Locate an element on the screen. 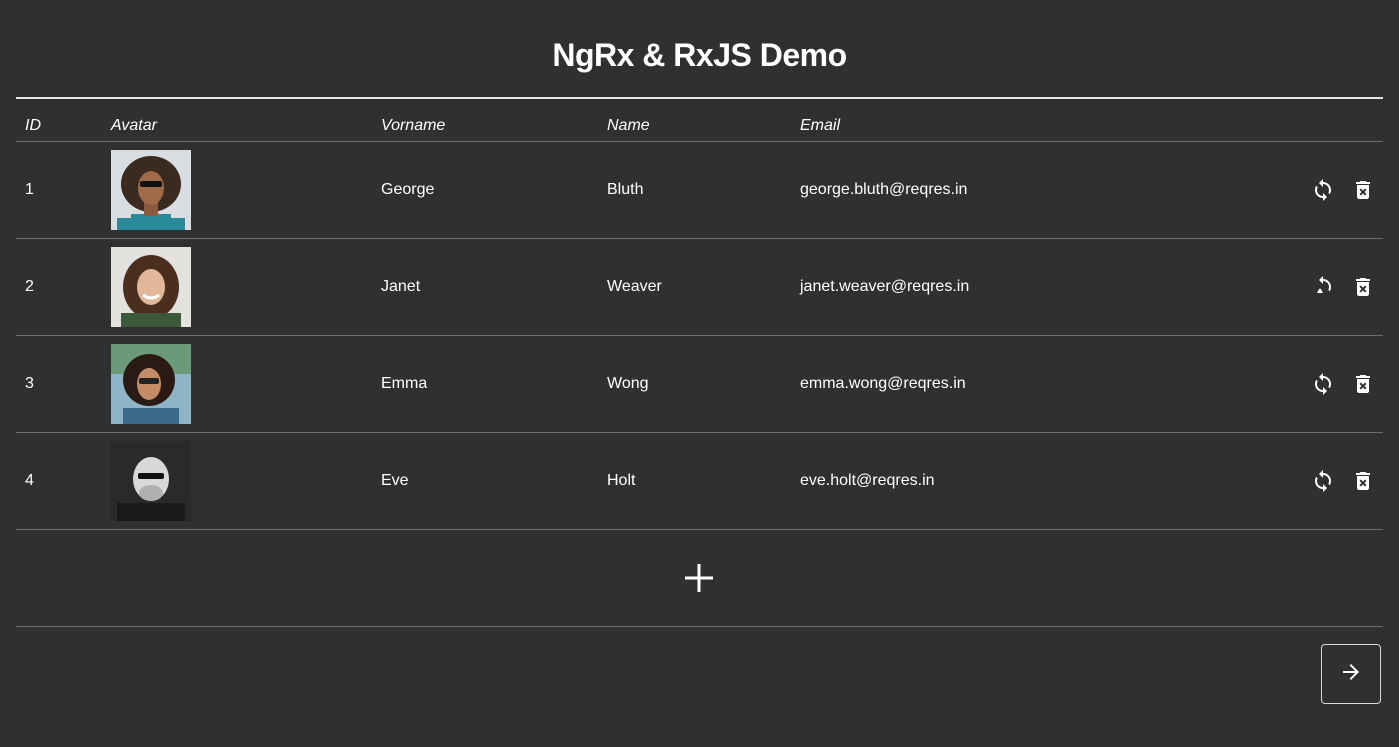 The width and height of the screenshot is (1399, 747). table-header: ID Avatar Vorname Name Email is located at coordinates (699, 119).